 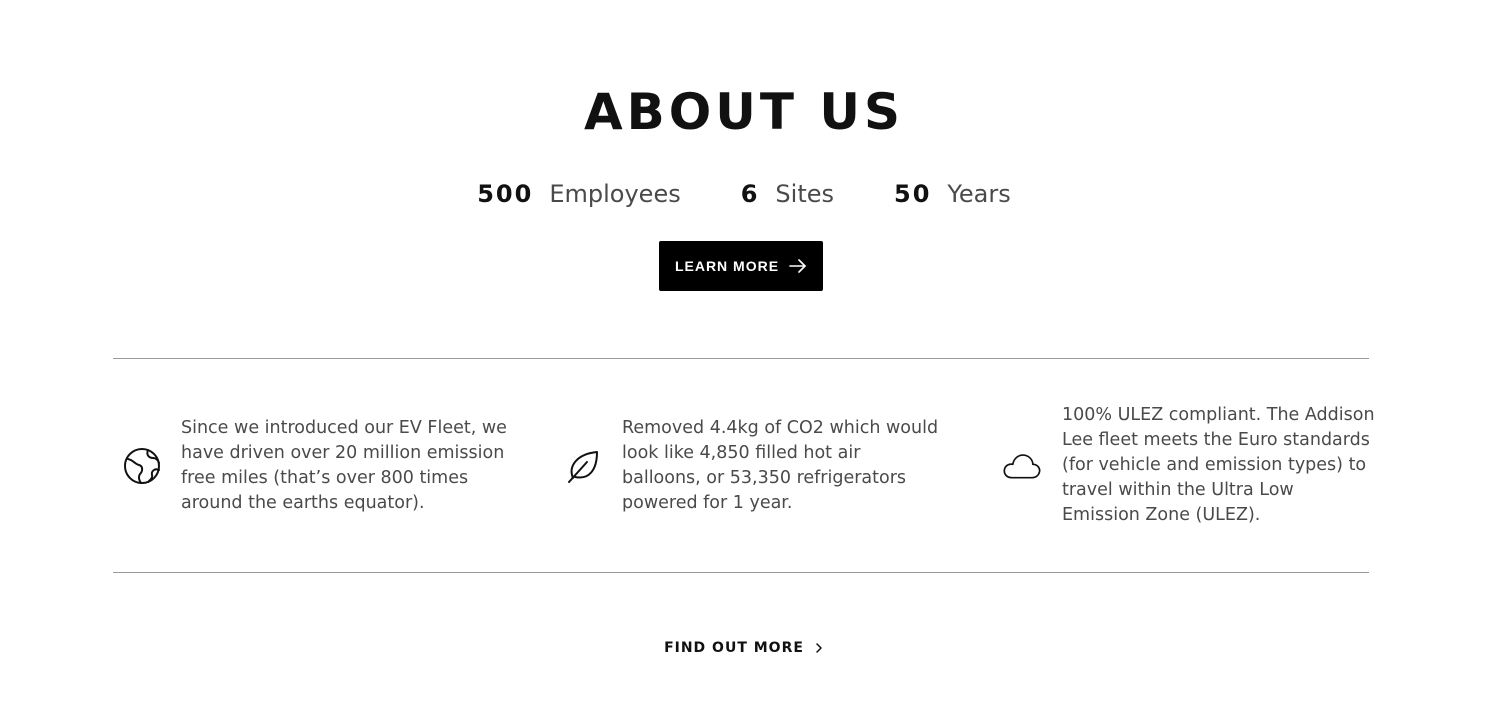 What do you see at coordinates (615, 194) in the screenshot?
I see `stat-label: Employees` at bounding box center [615, 194].